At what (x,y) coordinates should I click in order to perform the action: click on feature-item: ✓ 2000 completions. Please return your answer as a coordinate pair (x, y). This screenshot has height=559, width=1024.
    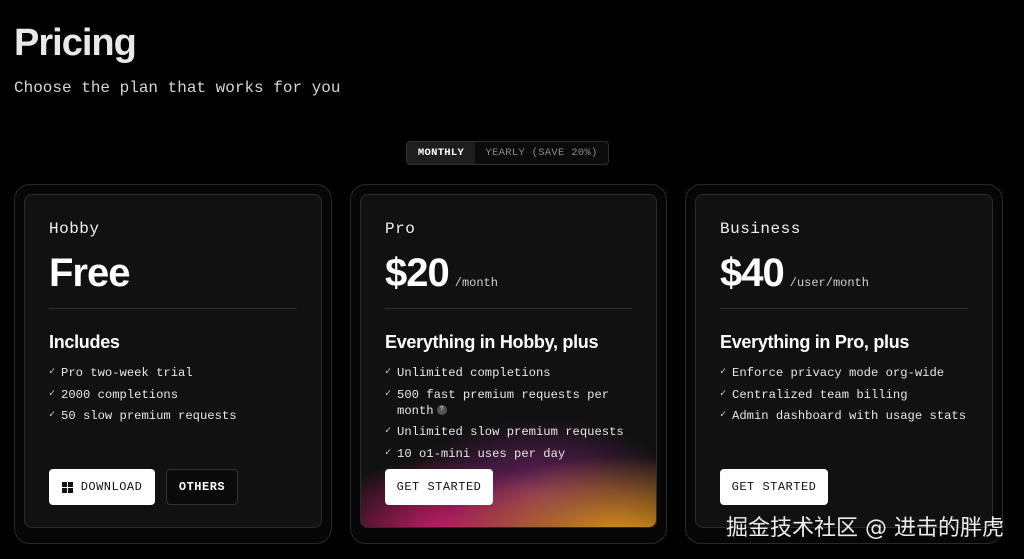
    Looking at the image, I should click on (114, 394).